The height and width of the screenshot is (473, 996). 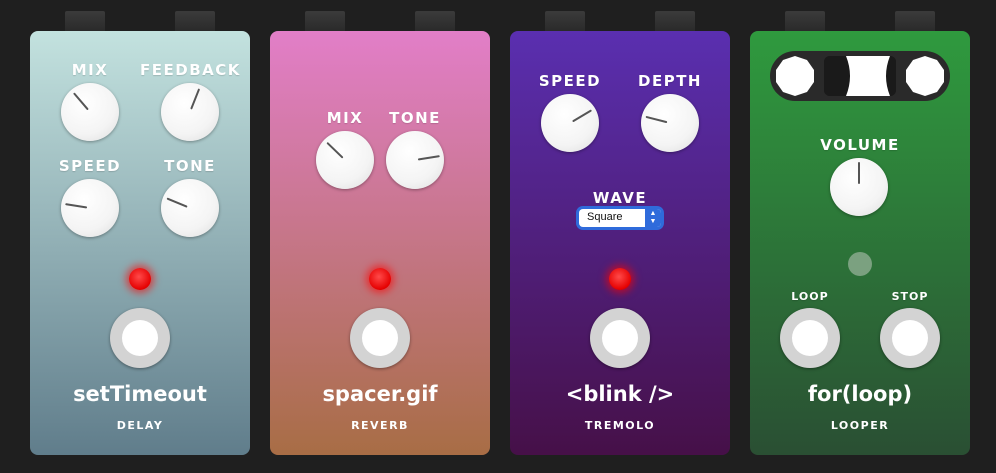 What do you see at coordinates (620, 394) in the screenshot?
I see `pedal-name: <blink />` at bounding box center [620, 394].